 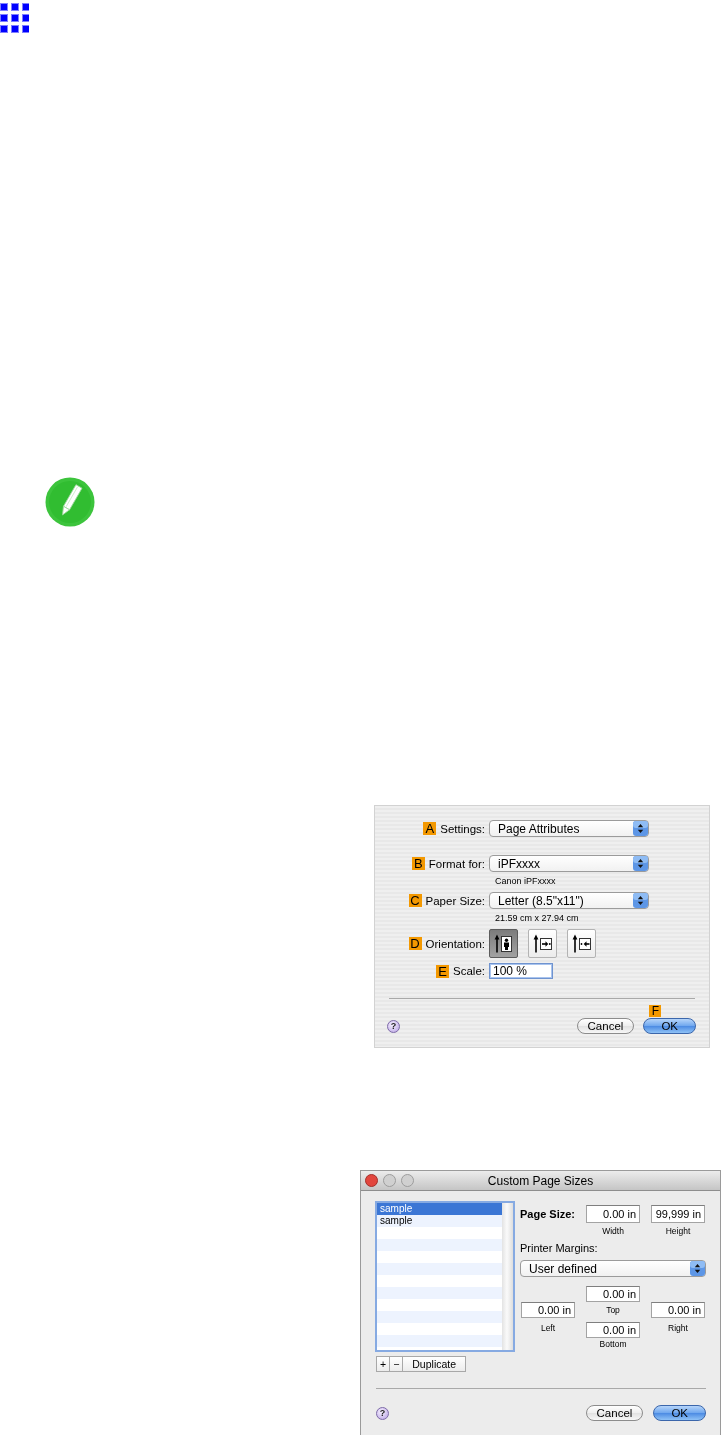 What do you see at coordinates (415, 943) in the screenshot?
I see `callout-label: D` at bounding box center [415, 943].